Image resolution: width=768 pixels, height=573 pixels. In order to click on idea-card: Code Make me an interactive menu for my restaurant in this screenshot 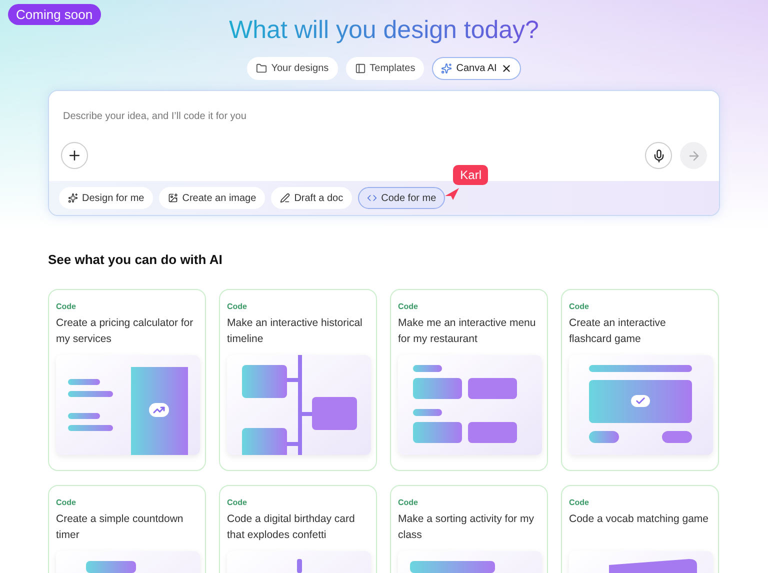, I will do `click(469, 380)`.